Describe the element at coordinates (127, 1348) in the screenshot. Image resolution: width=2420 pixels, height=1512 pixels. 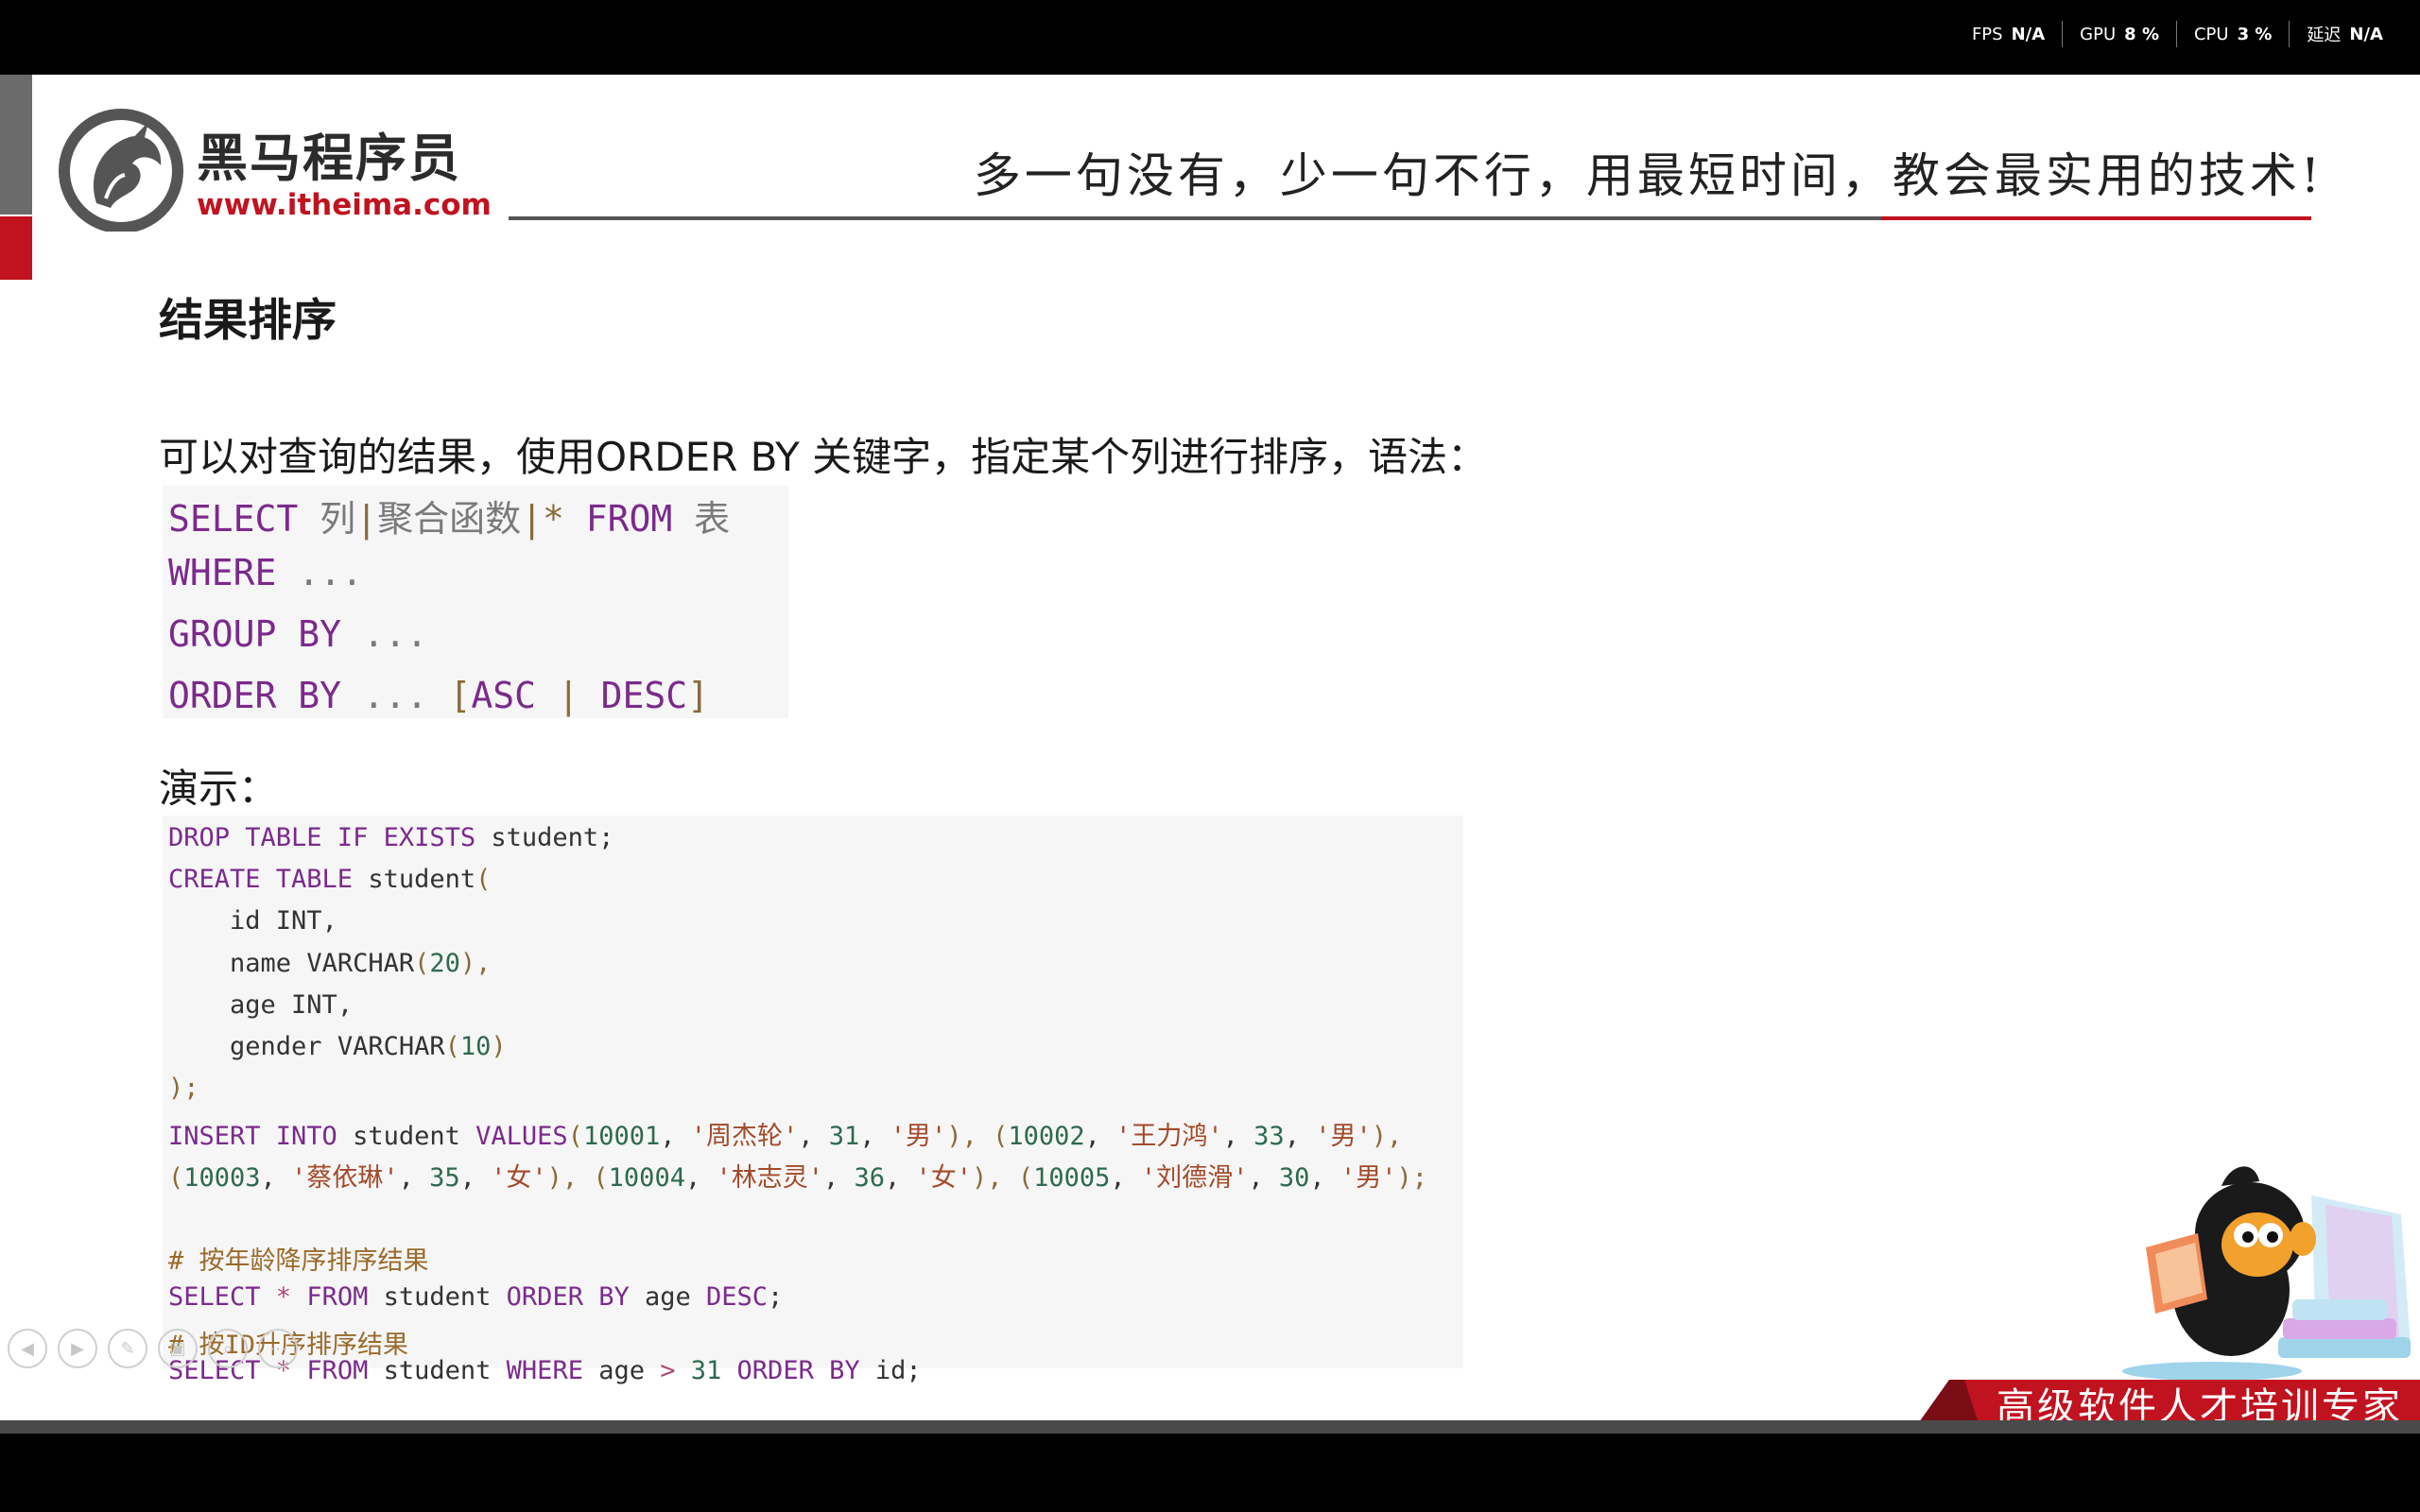
I see `pen-icon: ✎` at that location.